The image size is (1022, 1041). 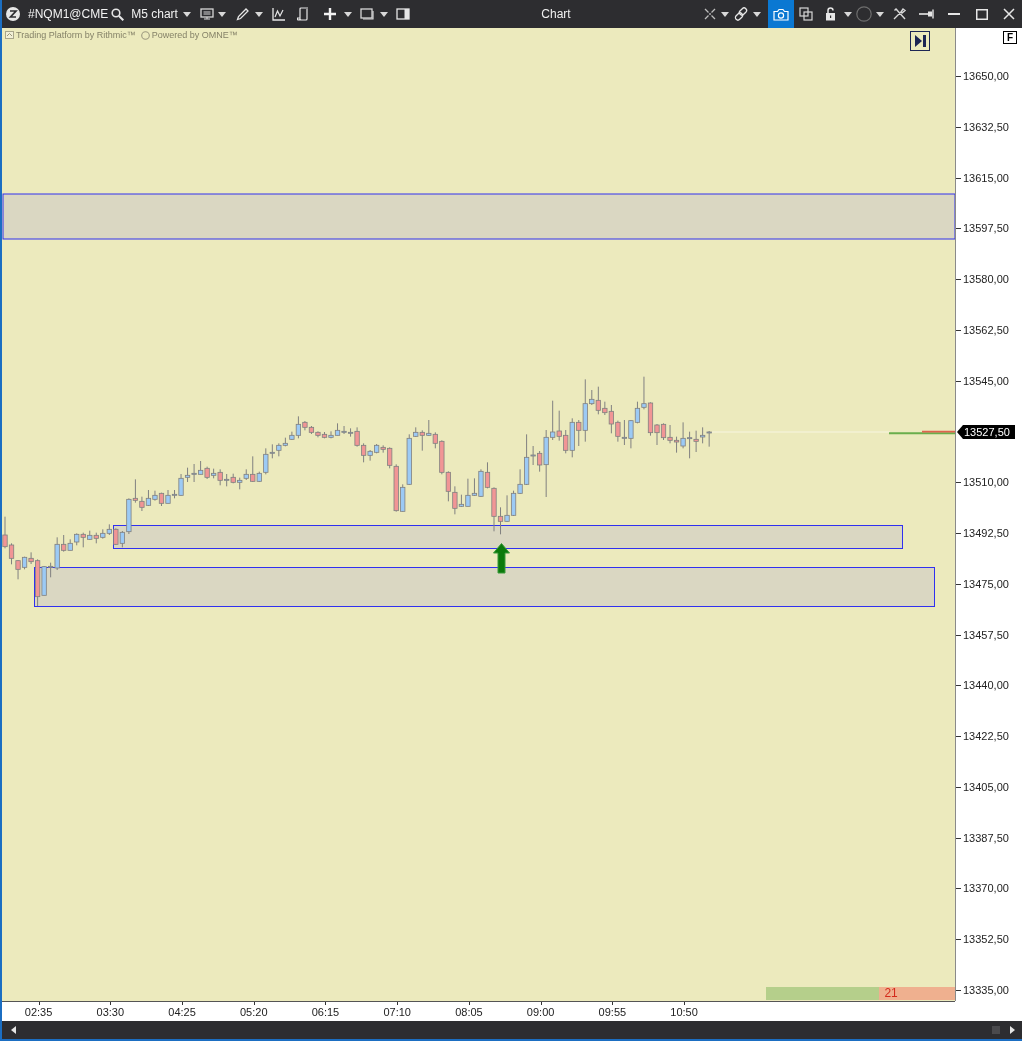 I want to click on link-icon, so click(x=741, y=14).